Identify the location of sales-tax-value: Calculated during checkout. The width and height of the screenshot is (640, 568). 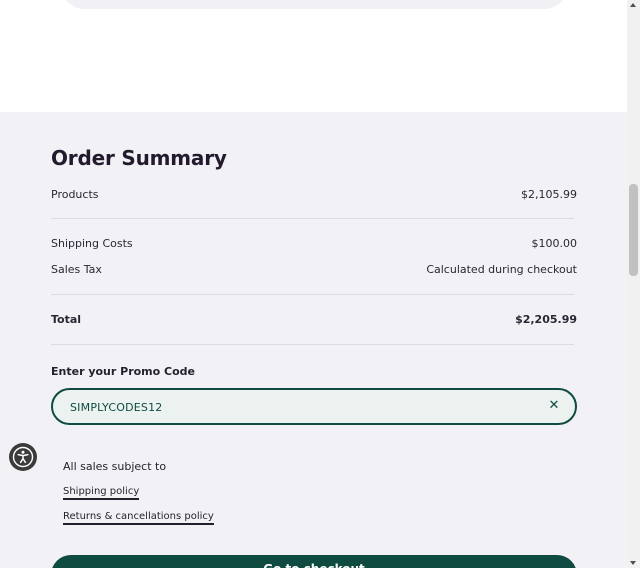
(501, 269).